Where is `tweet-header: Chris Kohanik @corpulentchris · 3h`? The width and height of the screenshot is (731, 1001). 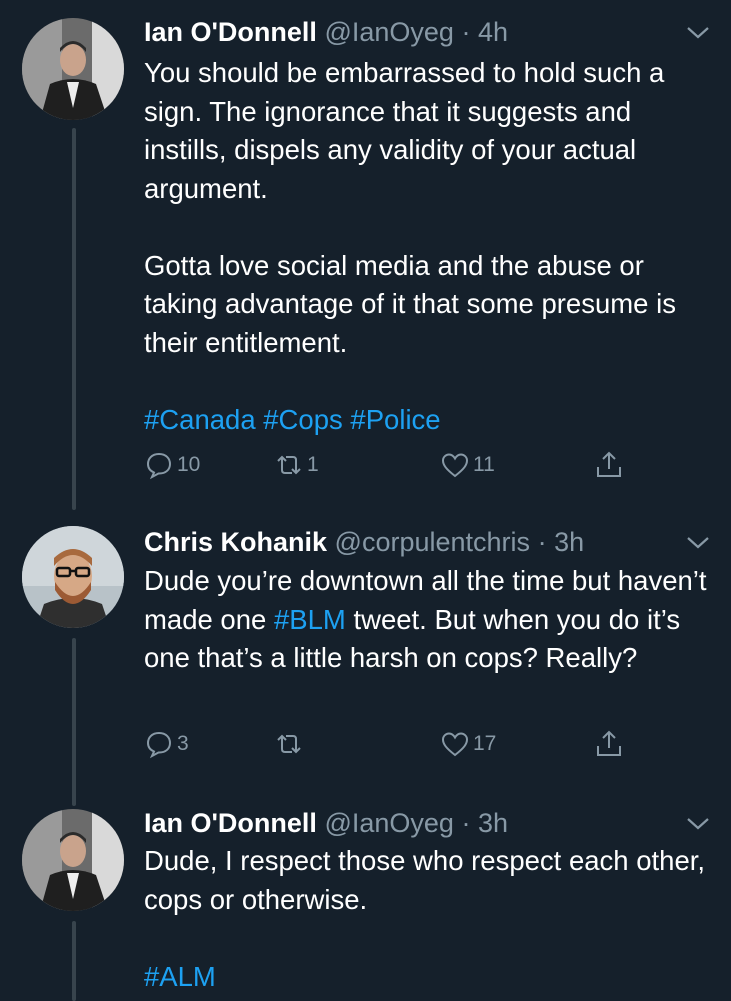 tweet-header: Chris Kohanik @corpulentchris · 3h is located at coordinates (364, 542).